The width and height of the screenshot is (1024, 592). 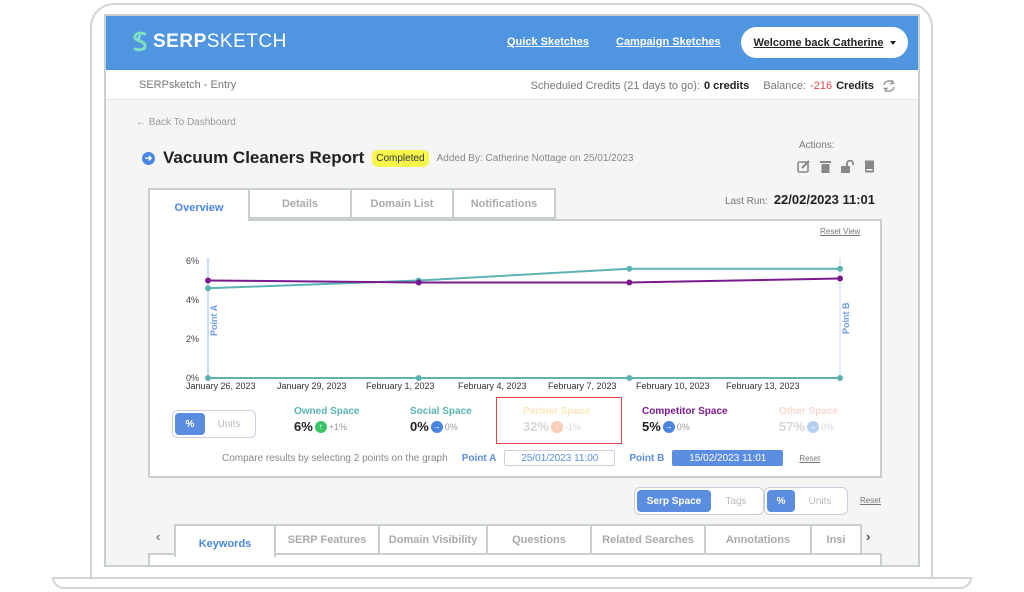 What do you see at coordinates (327, 411) in the screenshot?
I see `metric-label: Owned Space` at bounding box center [327, 411].